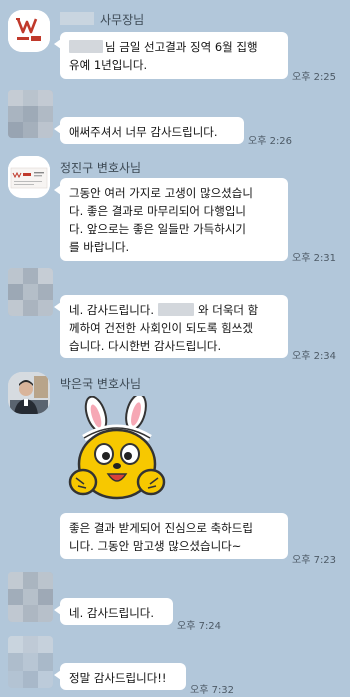 This screenshot has height=697, width=350. I want to click on message-line: 다. 앞으로는 좋은 일들만 가득하시기, so click(157, 229).